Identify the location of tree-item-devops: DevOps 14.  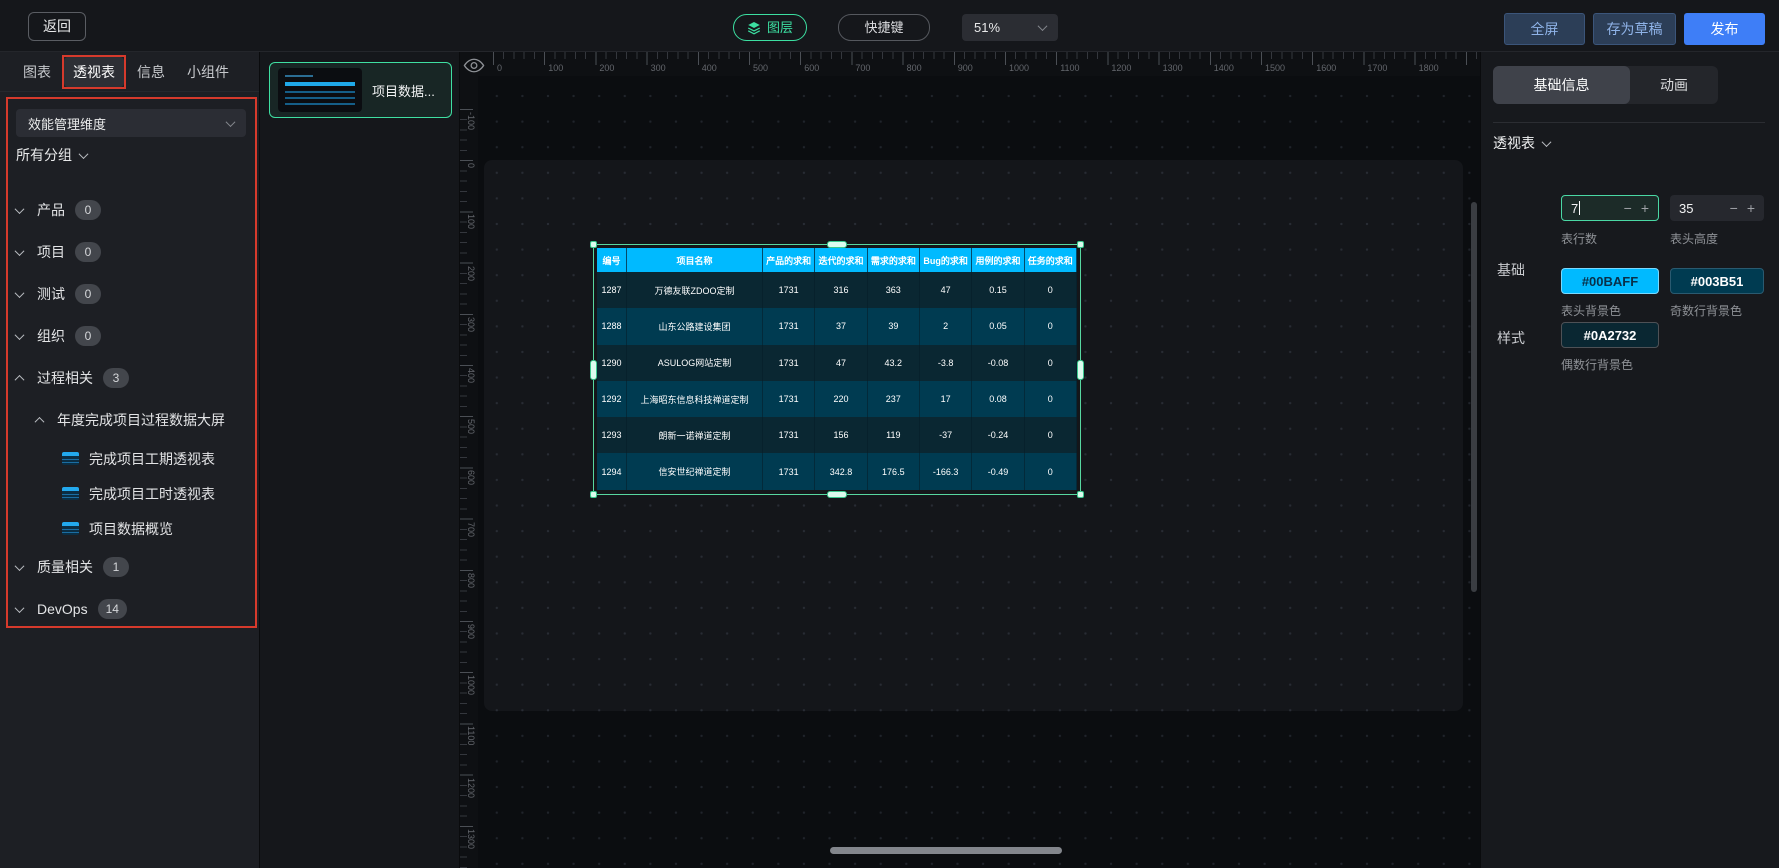
(125, 609).